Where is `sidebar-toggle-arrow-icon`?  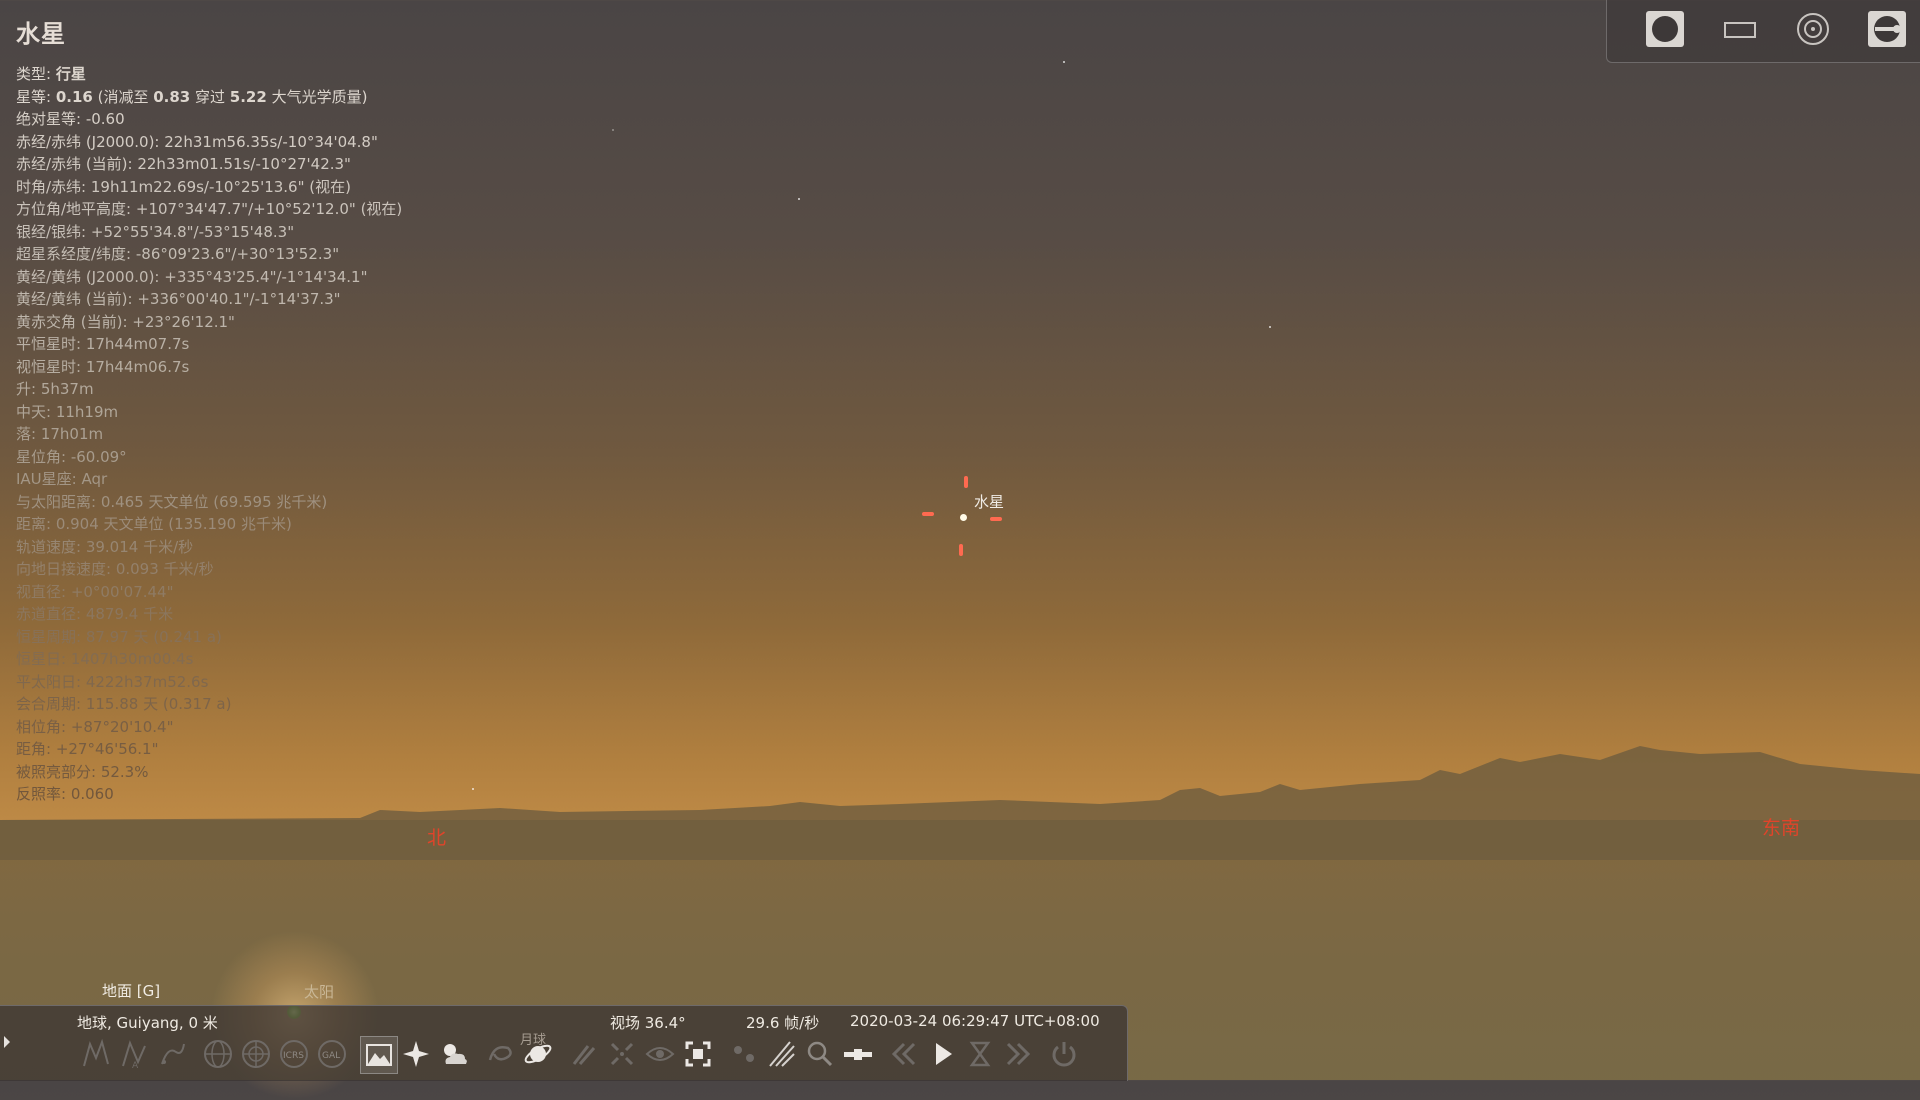
sidebar-toggle-arrow-icon is located at coordinates (7, 1042).